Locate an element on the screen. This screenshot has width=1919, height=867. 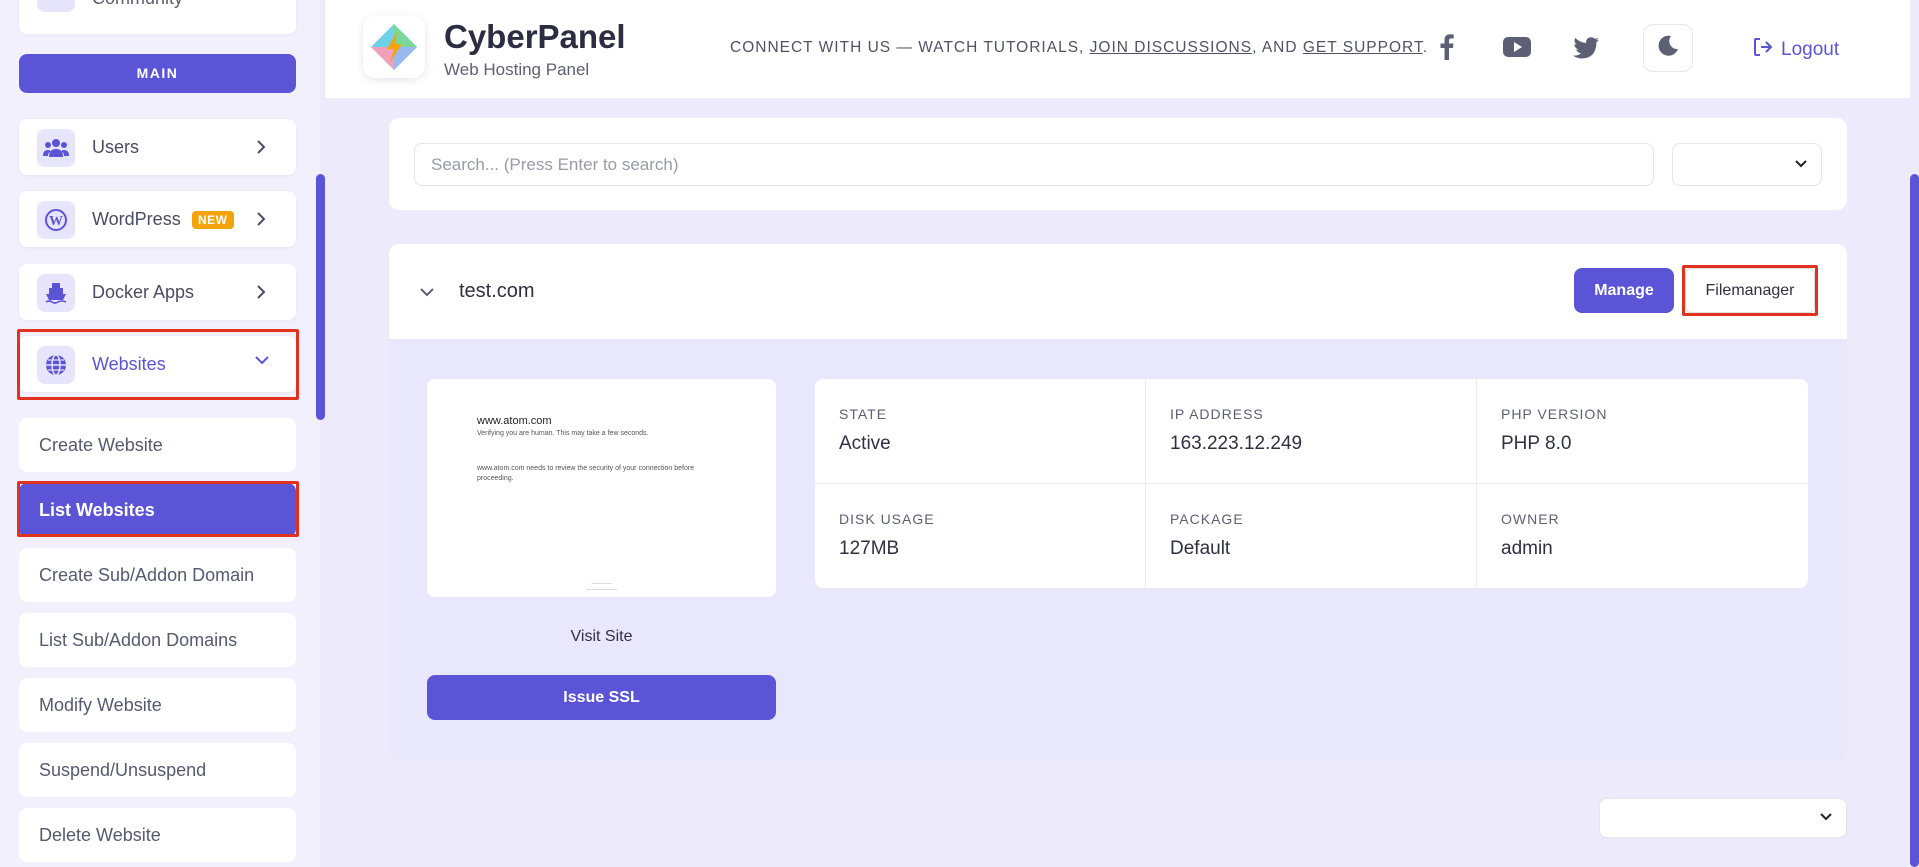
grid-divider is located at coordinates (1311, 483).